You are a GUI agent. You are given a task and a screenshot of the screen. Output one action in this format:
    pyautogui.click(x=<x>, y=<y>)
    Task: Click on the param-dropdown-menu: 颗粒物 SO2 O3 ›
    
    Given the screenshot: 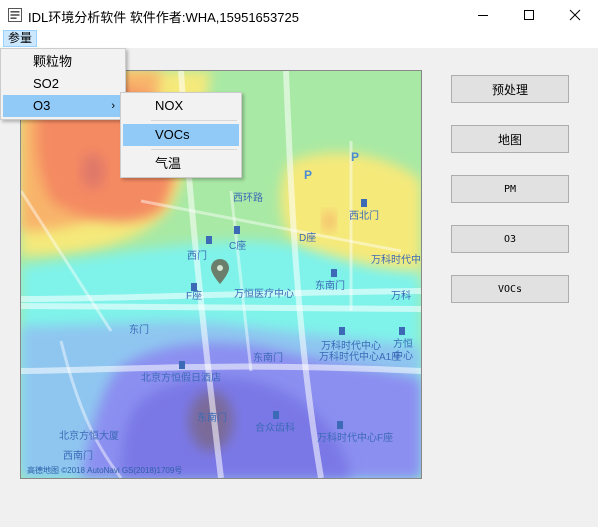 What is the action you would take?
    pyautogui.click(x=63, y=84)
    